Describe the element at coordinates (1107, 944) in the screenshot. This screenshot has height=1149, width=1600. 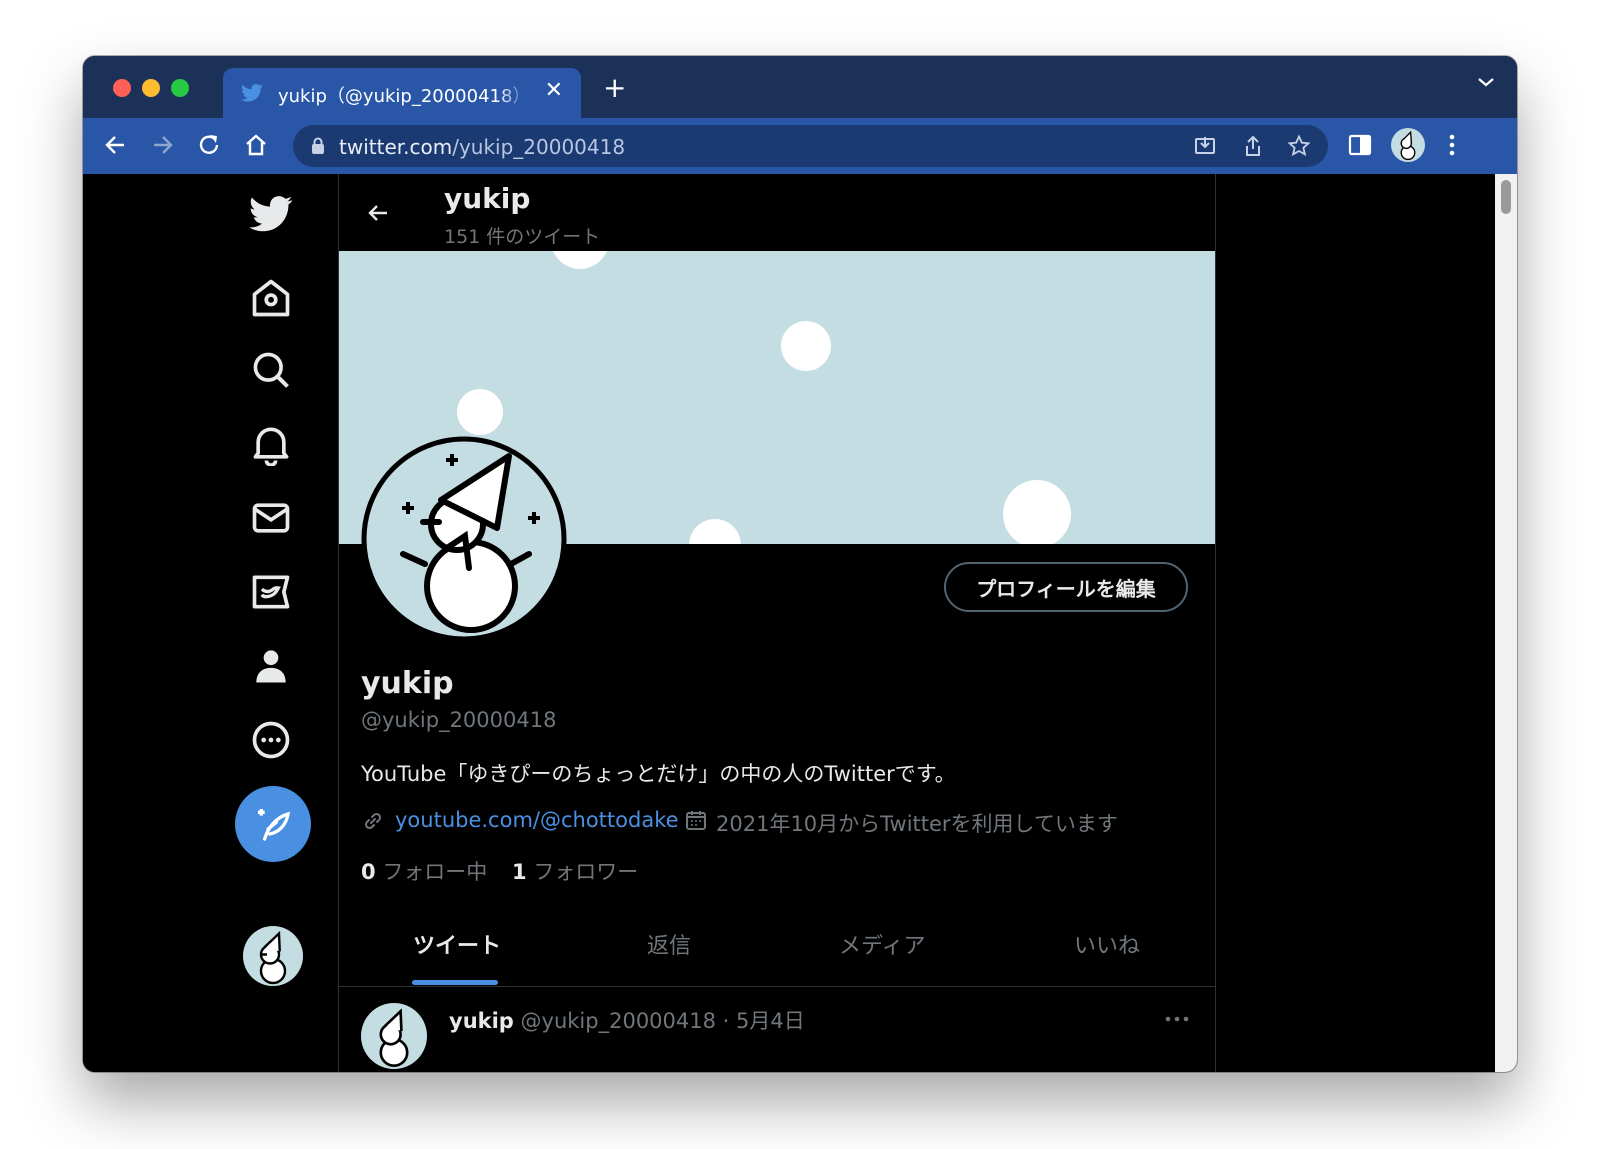
I see `tab-likes: いいね` at that location.